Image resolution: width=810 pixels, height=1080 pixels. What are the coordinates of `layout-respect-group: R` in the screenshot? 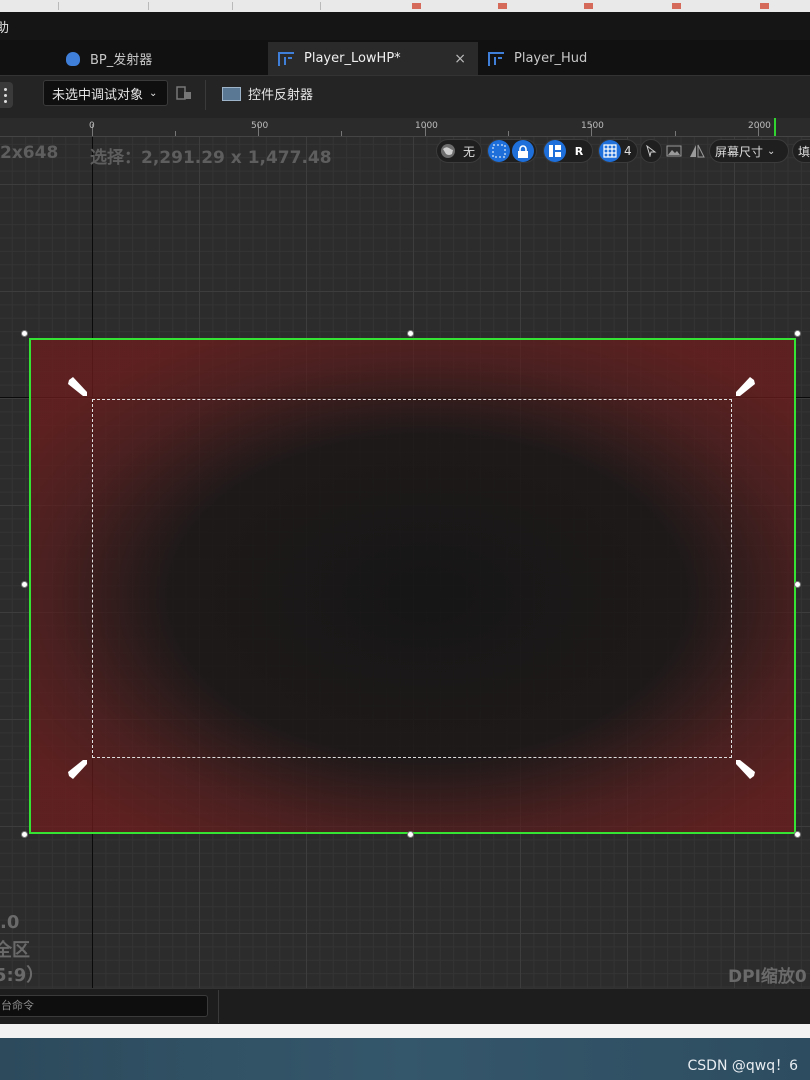 It's located at (568, 151).